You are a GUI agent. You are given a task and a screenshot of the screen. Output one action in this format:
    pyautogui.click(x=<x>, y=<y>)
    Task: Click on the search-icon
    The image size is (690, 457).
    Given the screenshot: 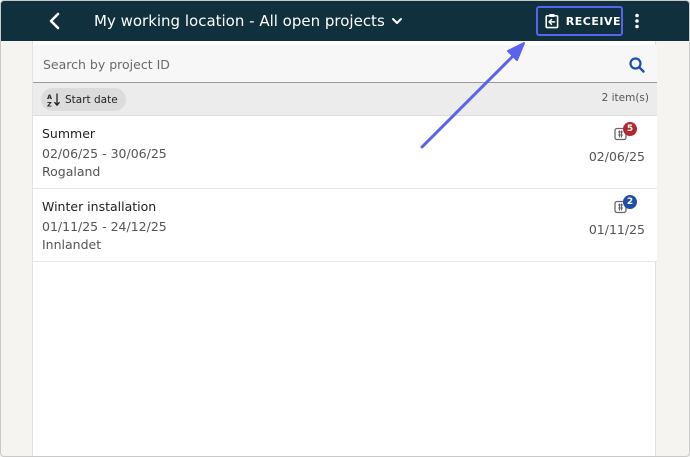 What is the action you would take?
    pyautogui.click(x=637, y=65)
    